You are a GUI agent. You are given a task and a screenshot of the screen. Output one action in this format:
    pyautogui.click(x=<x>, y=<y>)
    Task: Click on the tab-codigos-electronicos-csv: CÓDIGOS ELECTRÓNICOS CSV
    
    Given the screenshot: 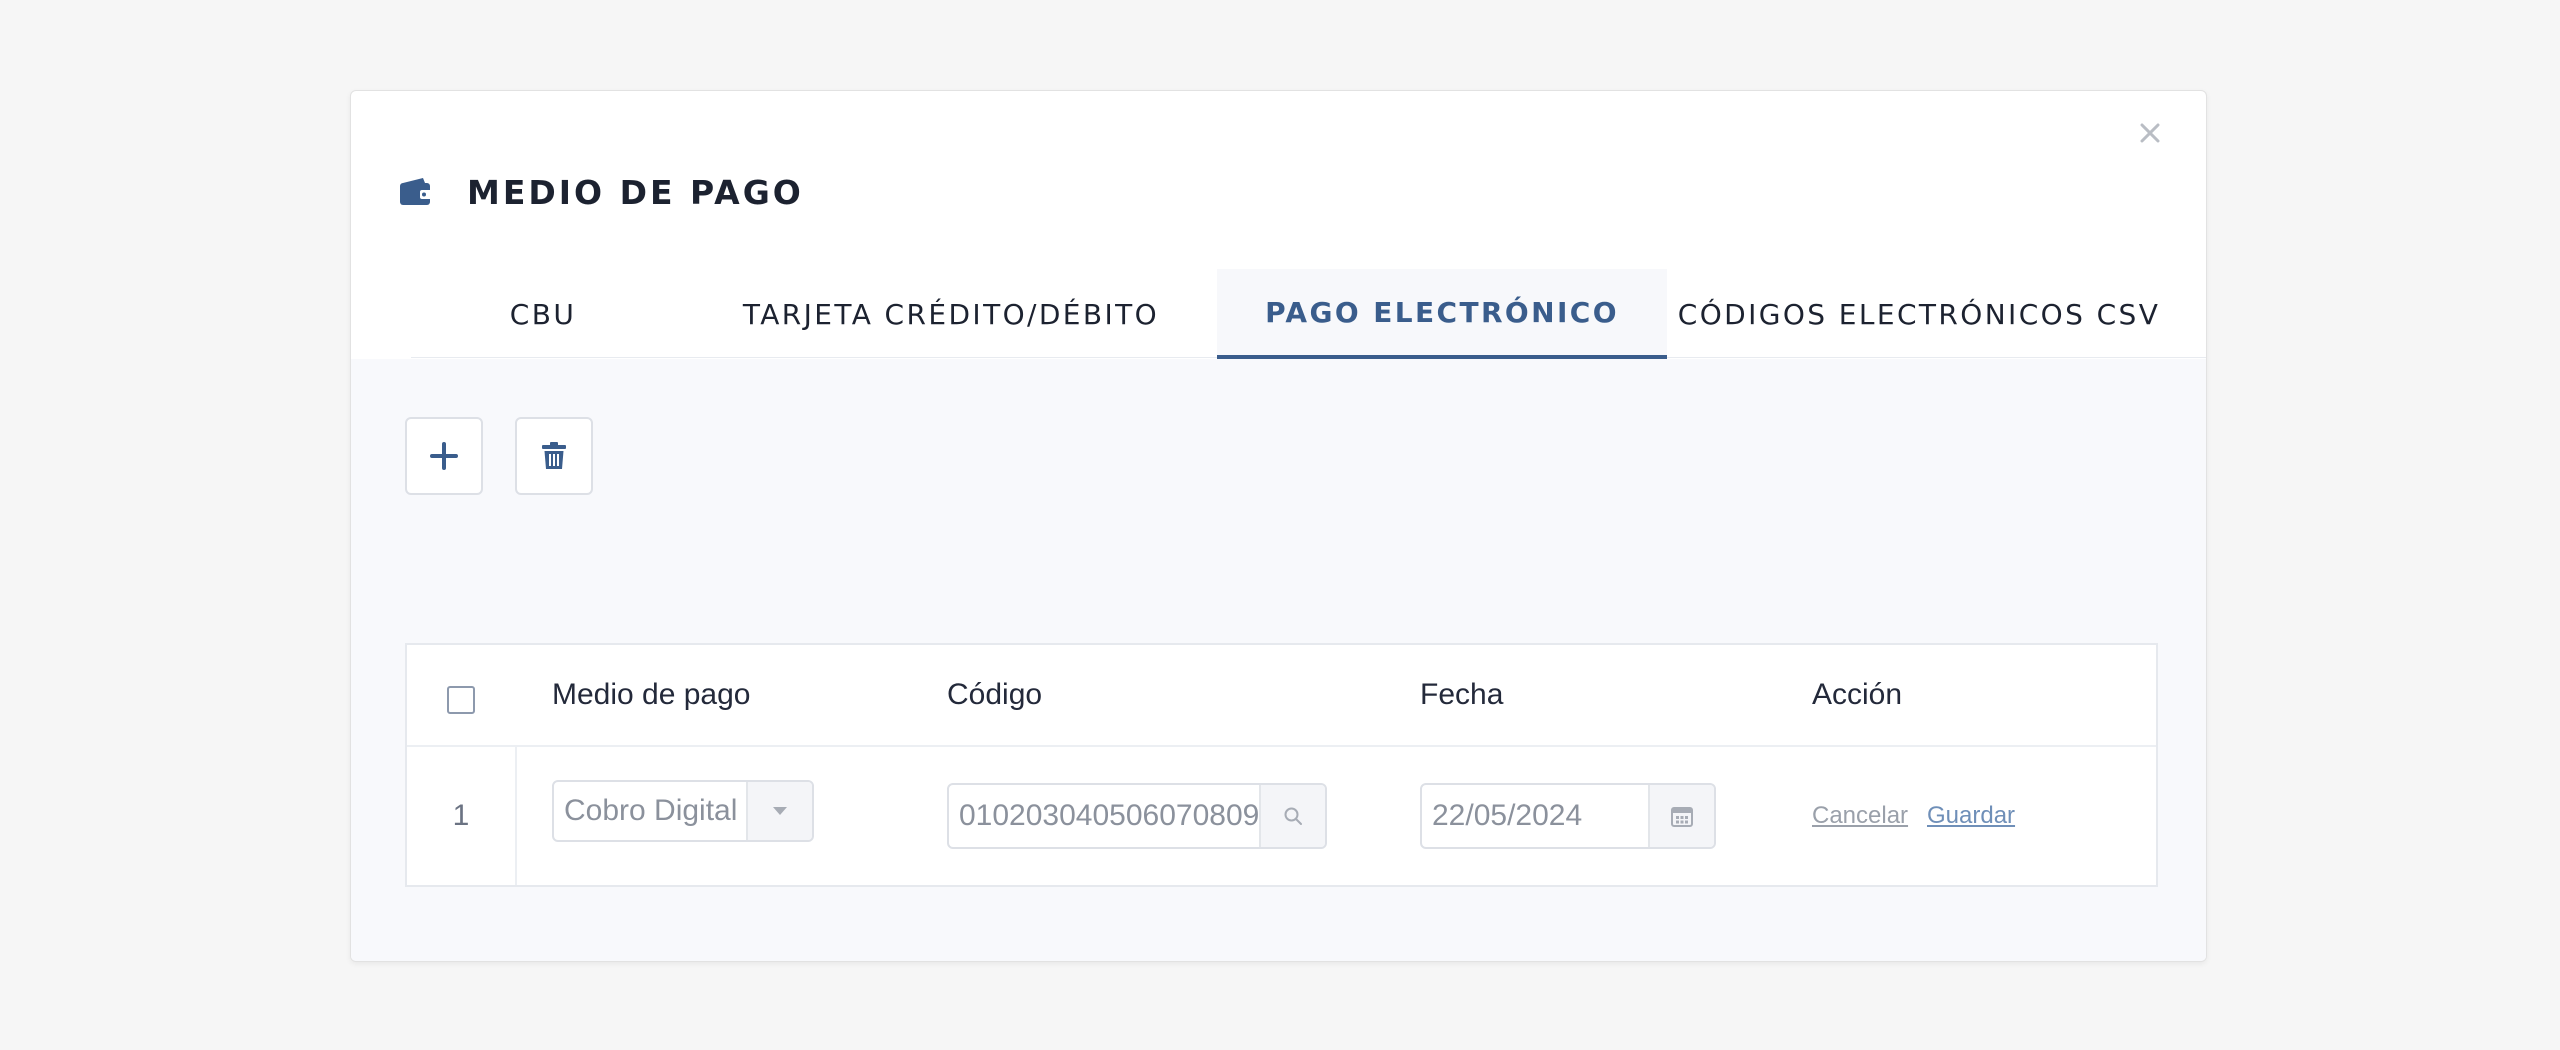 What is the action you would take?
    pyautogui.click(x=1919, y=314)
    